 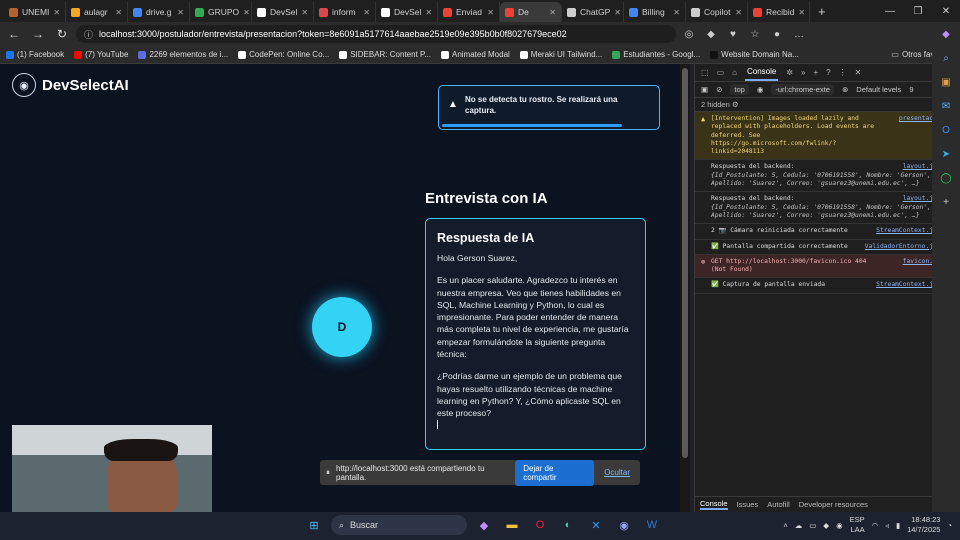 What do you see at coordinates (946, 106) in the screenshot?
I see `tools-icon: ✉` at bounding box center [946, 106].